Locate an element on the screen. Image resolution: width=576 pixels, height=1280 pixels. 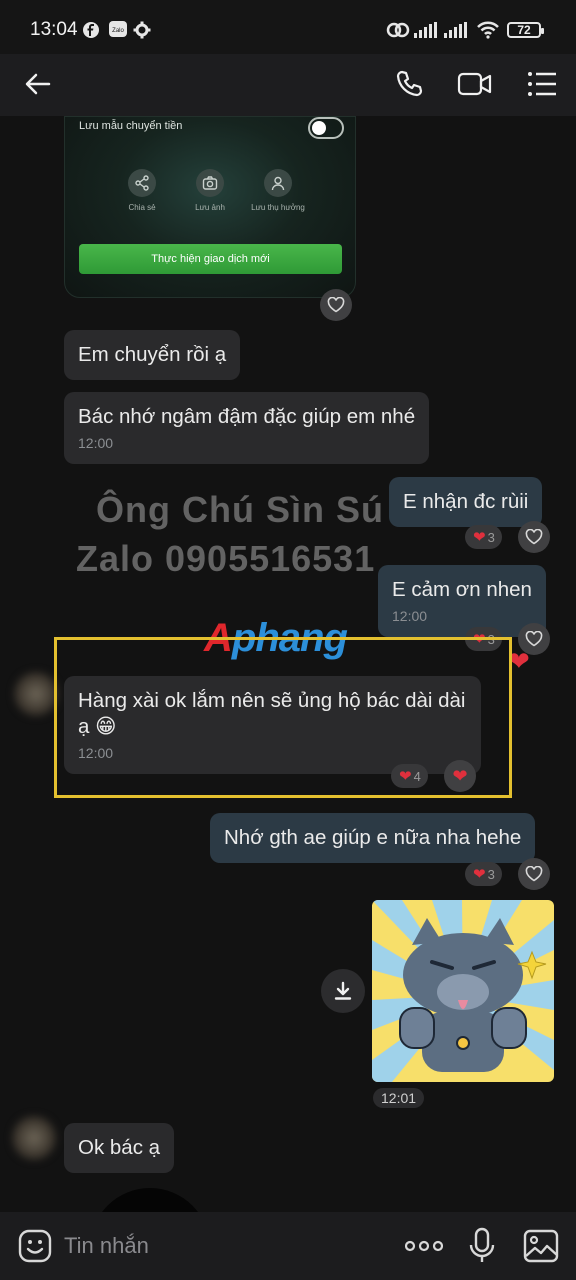
zalo-icon: Zalo is located at coordinates (118, 29).